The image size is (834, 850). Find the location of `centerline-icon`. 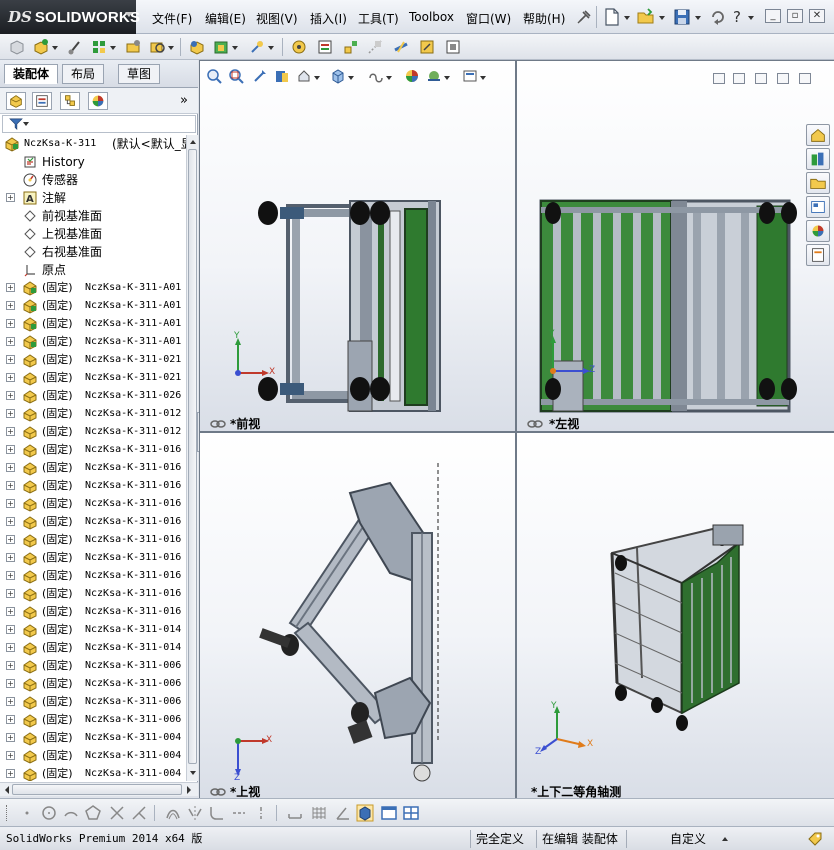

centerline-icon is located at coordinates (261, 813).